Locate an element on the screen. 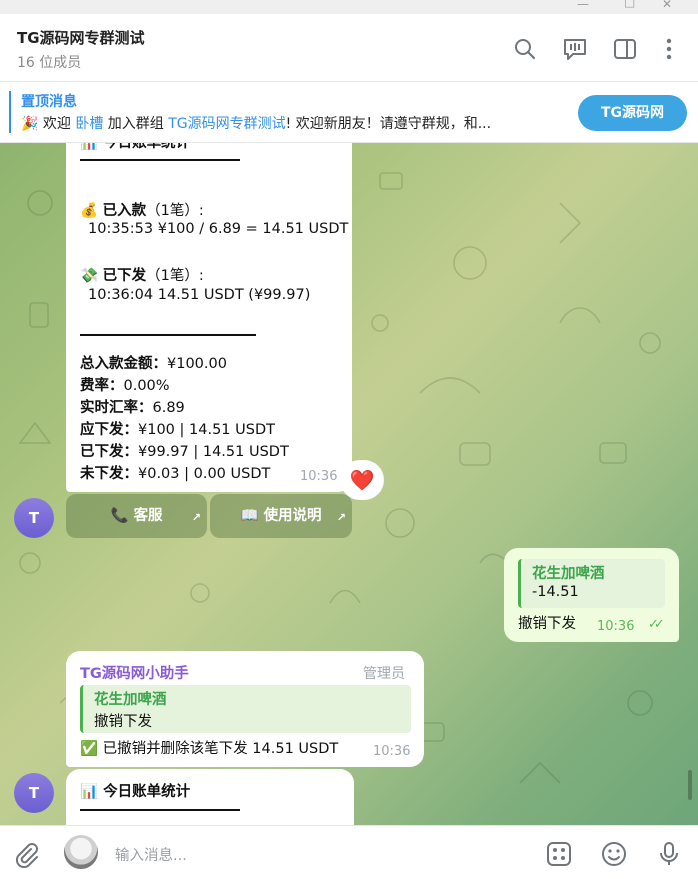 The width and height of the screenshot is (698, 879). read-checkmarks-icon: ✓✓ is located at coordinates (656, 624).